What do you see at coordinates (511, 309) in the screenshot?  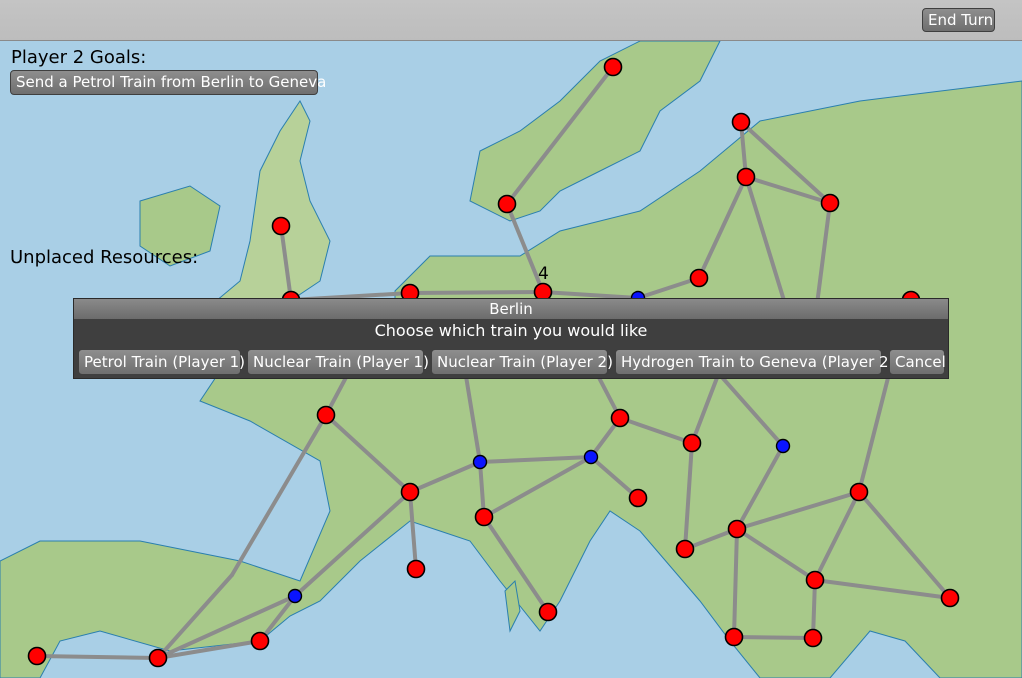 I see `dialog-title: Berlin` at bounding box center [511, 309].